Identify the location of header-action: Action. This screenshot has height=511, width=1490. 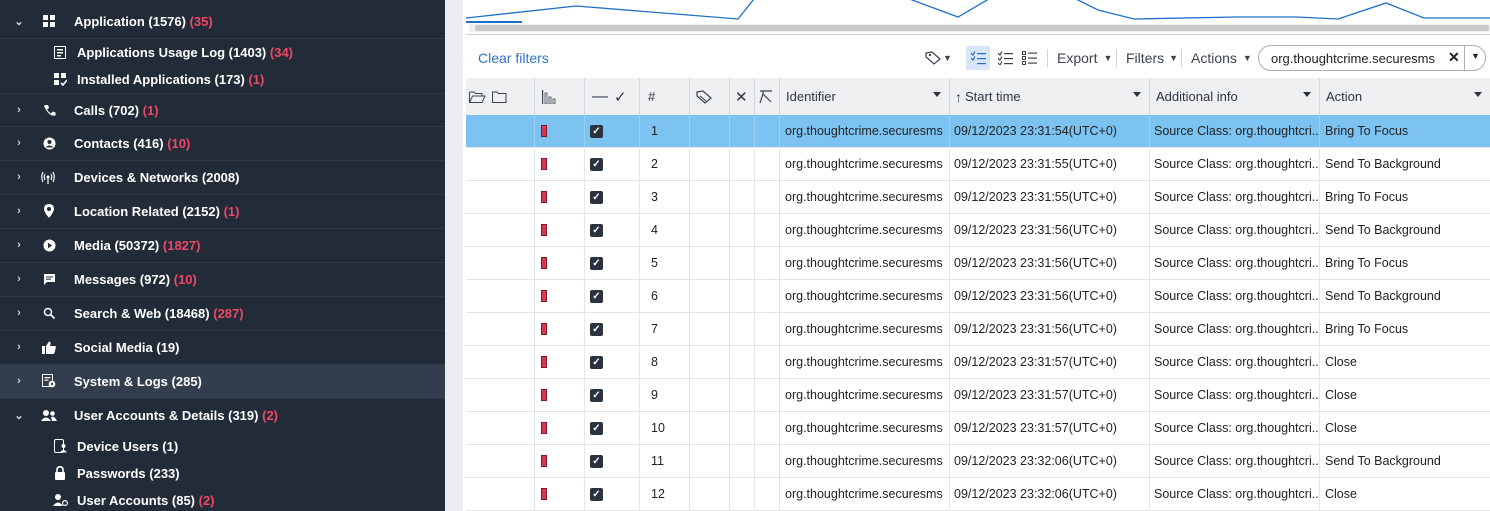
(1405, 96).